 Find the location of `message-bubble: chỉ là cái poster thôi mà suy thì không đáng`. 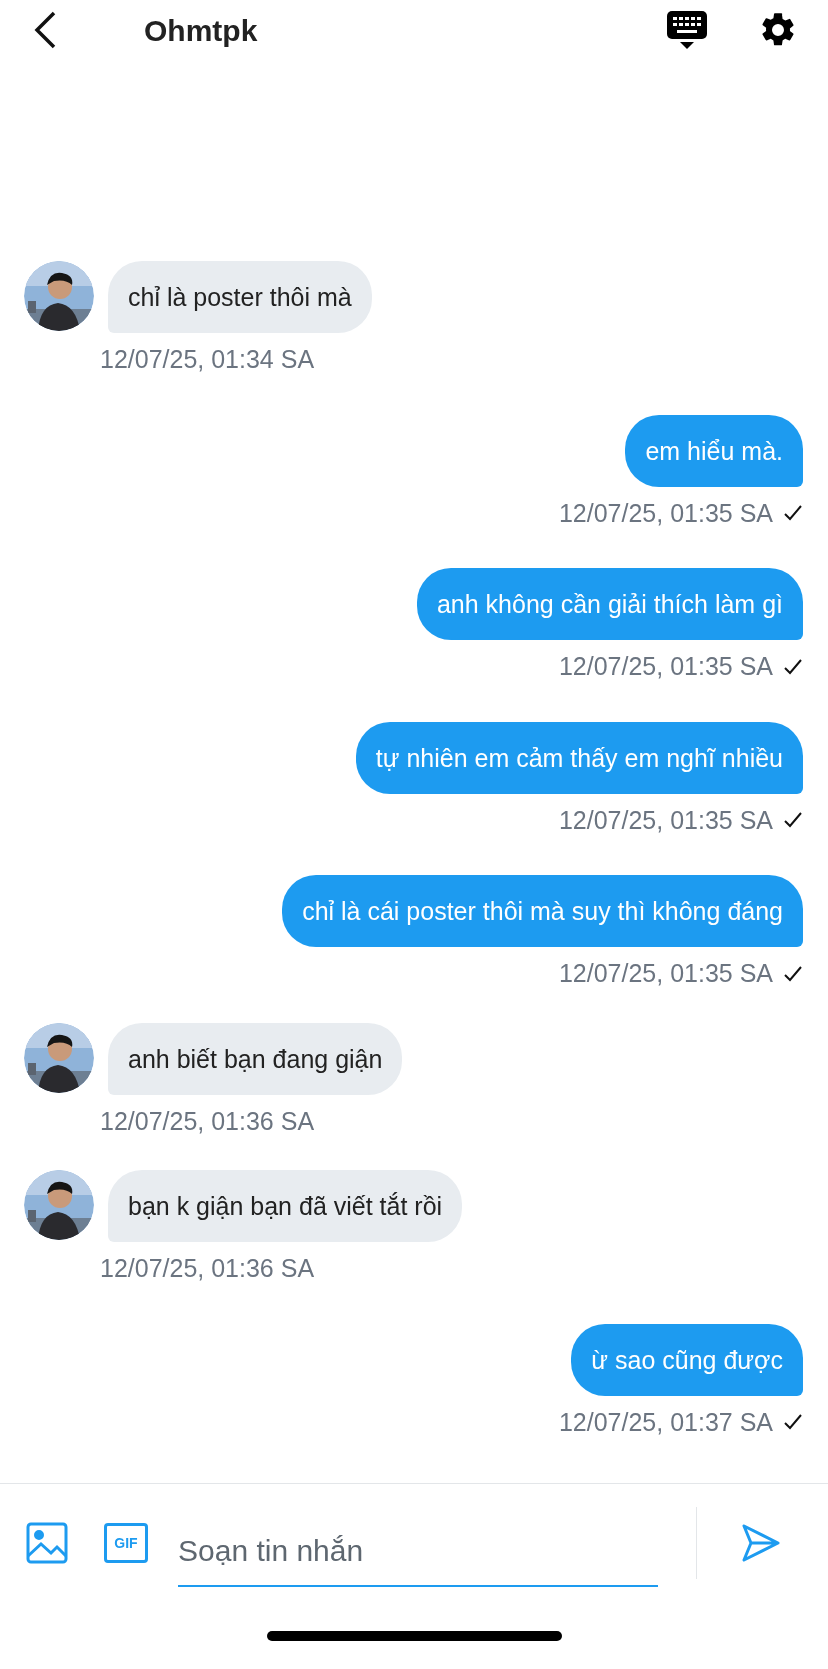

message-bubble: chỉ là cái poster thôi mà suy thì không đáng is located at coordinates (542, 911).